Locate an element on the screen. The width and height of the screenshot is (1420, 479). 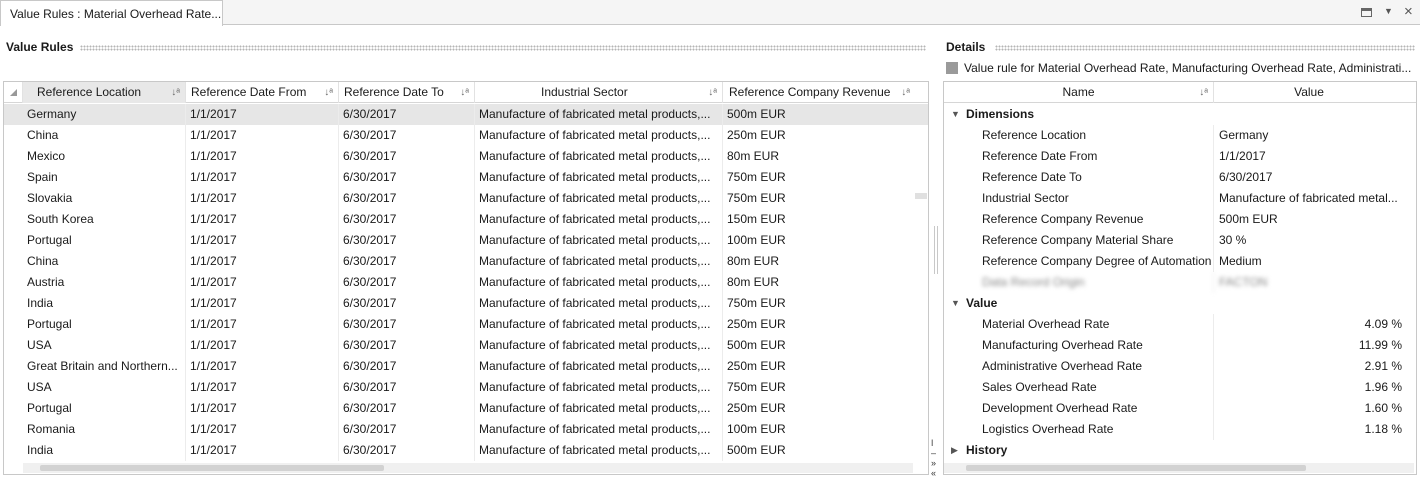
category-history: ▶ History is located at coordinates (1180, 450).